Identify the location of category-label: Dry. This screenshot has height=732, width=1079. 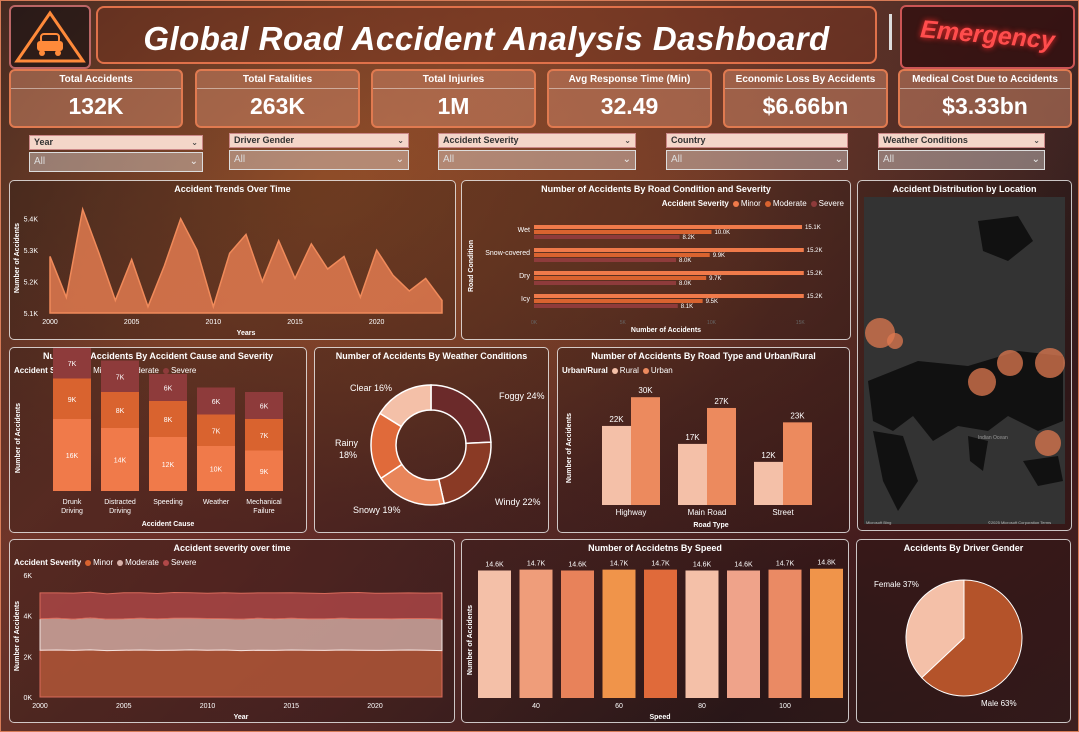
(524, 276).